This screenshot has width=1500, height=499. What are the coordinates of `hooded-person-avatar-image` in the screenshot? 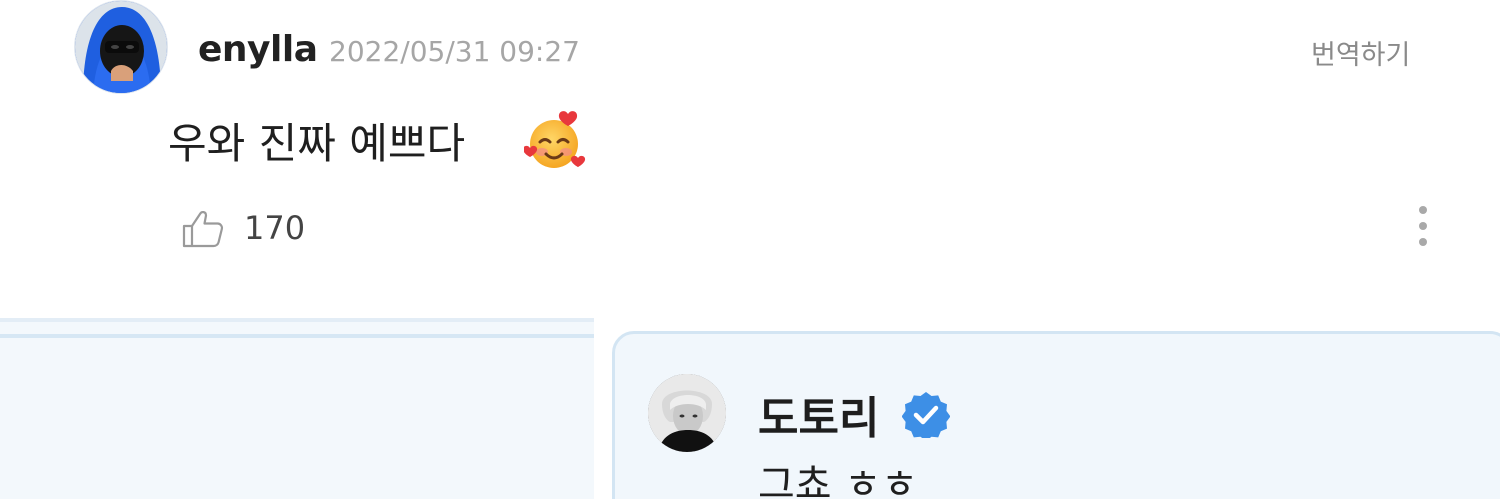 It's located at (121, 47).